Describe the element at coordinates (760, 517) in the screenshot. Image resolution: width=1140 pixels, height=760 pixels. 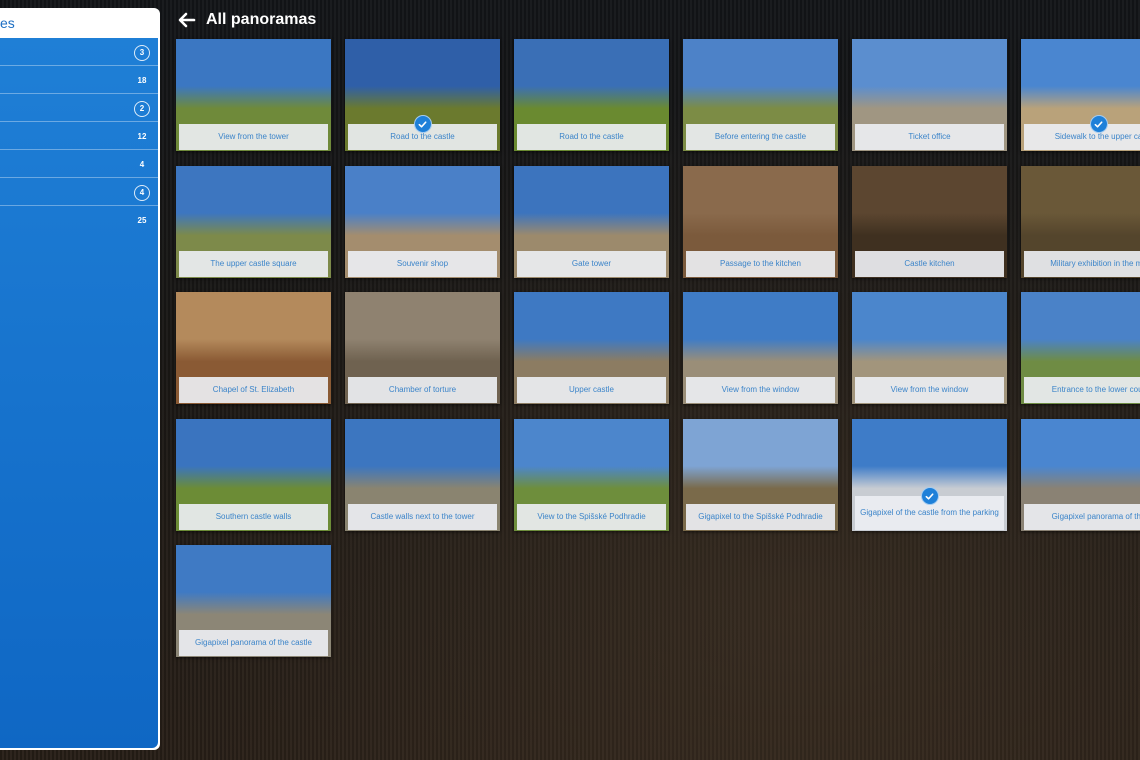
I see `panorama-label: Gigapixel to the Spišské Podhradie` at that location.